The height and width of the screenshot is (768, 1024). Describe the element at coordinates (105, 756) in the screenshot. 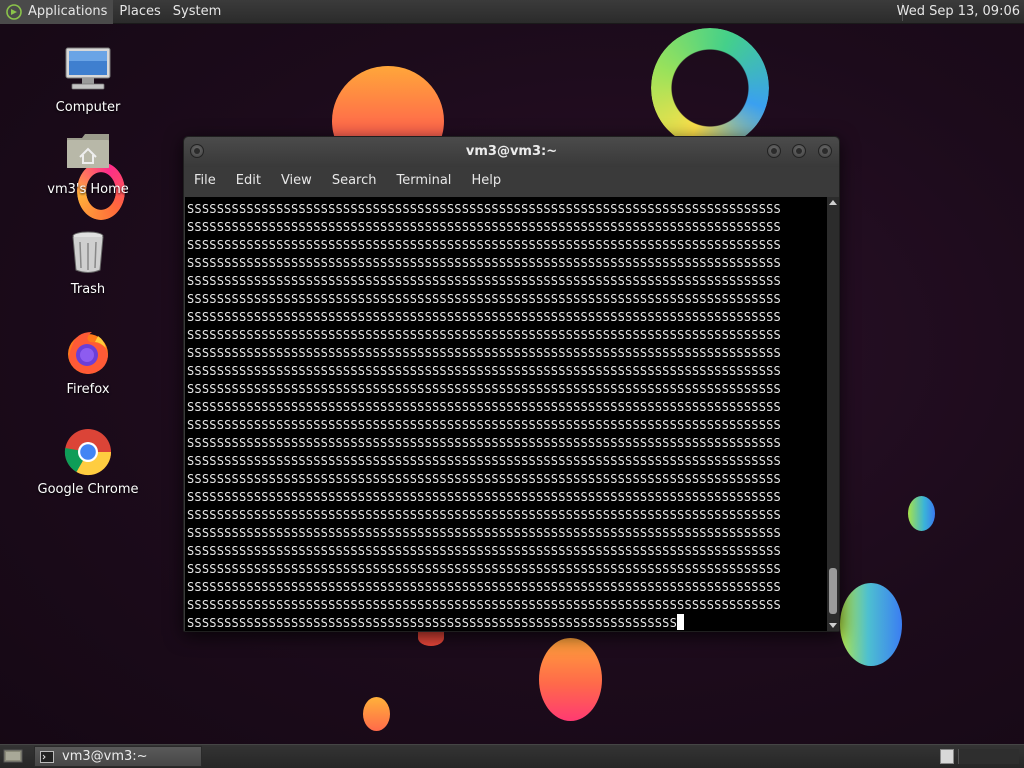

I see `taskbar-item-label: vm3@vm3:~` at that location.